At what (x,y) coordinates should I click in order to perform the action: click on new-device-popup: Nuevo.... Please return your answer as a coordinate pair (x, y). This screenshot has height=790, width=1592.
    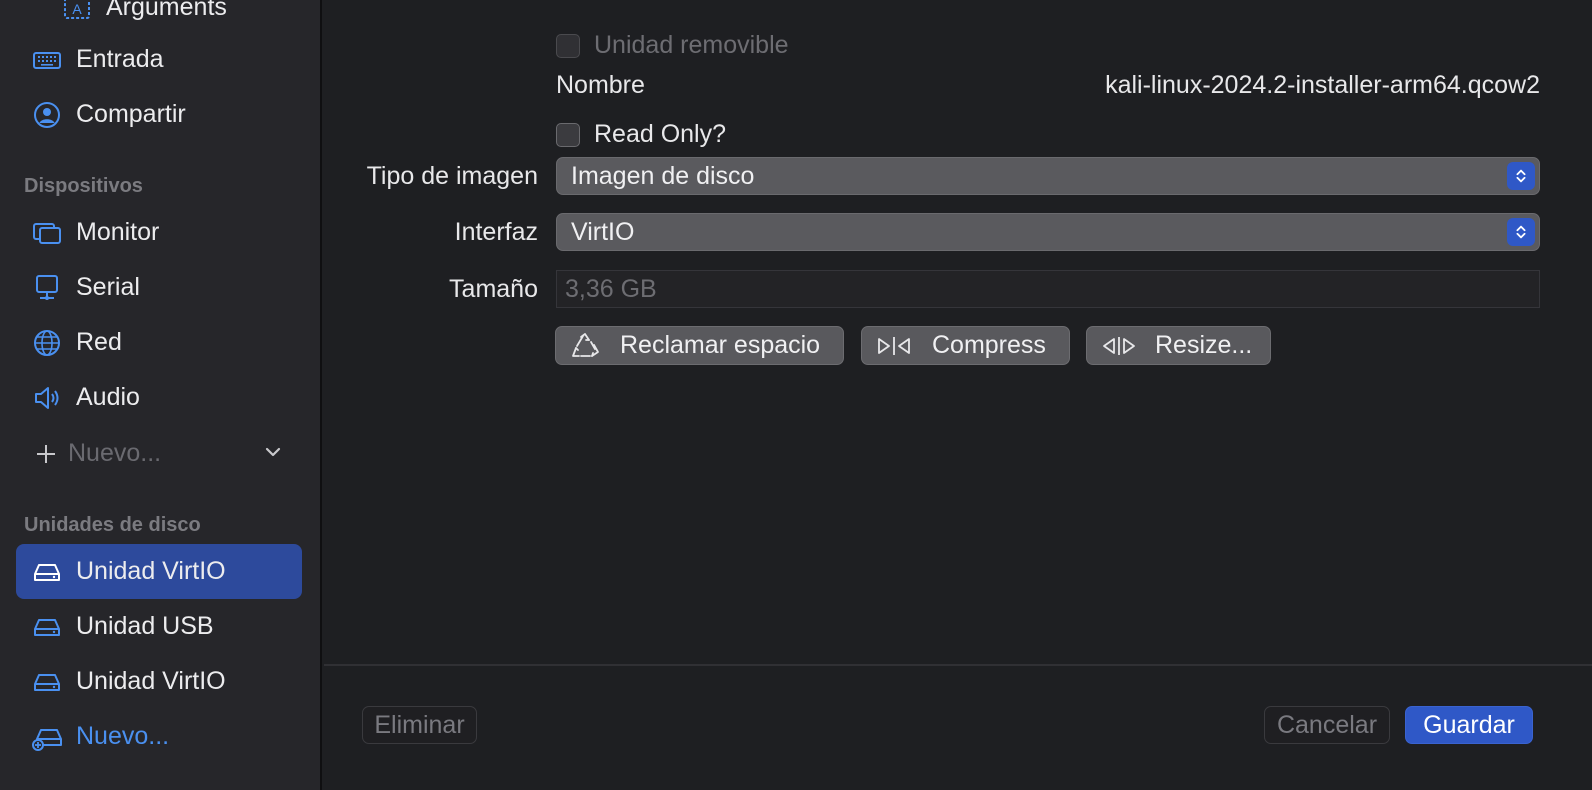
    Looking at the image, I should click on (159, 453).